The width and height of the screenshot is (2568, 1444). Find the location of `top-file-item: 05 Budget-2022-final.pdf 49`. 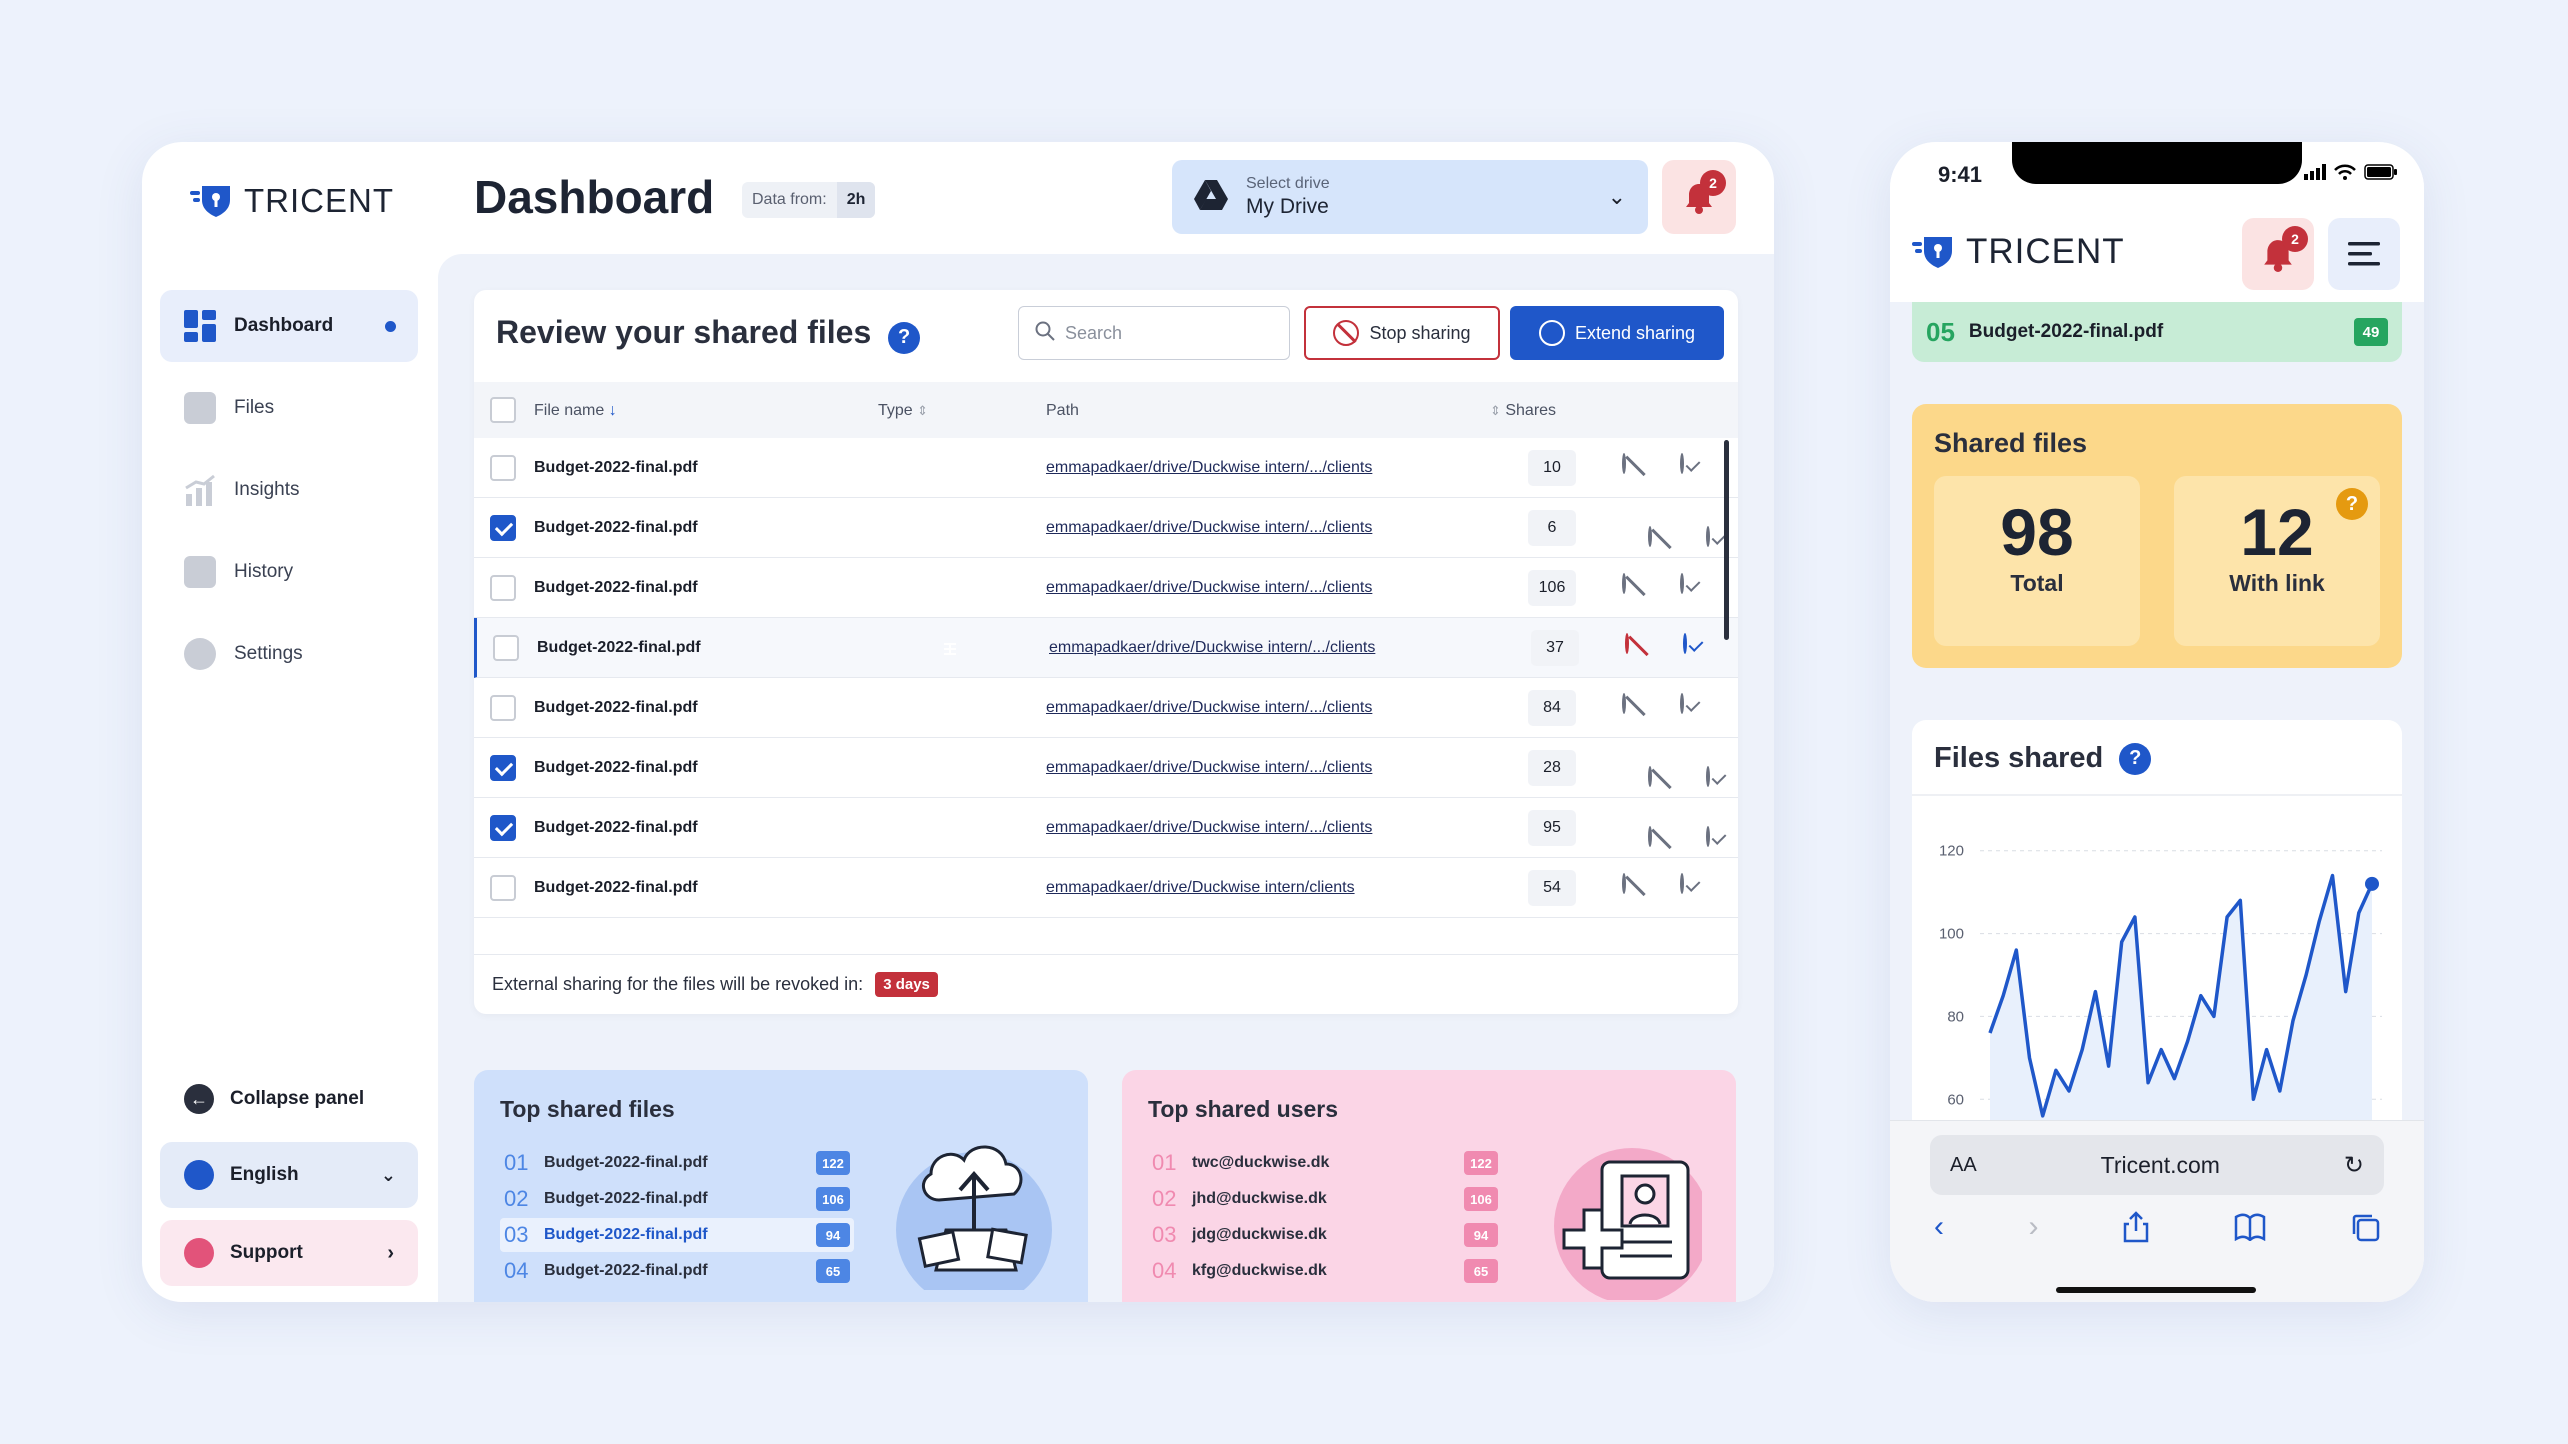

top-file-item: 05 Budget-2022-final.pdf 49 is located at coordinates (2157, 332).